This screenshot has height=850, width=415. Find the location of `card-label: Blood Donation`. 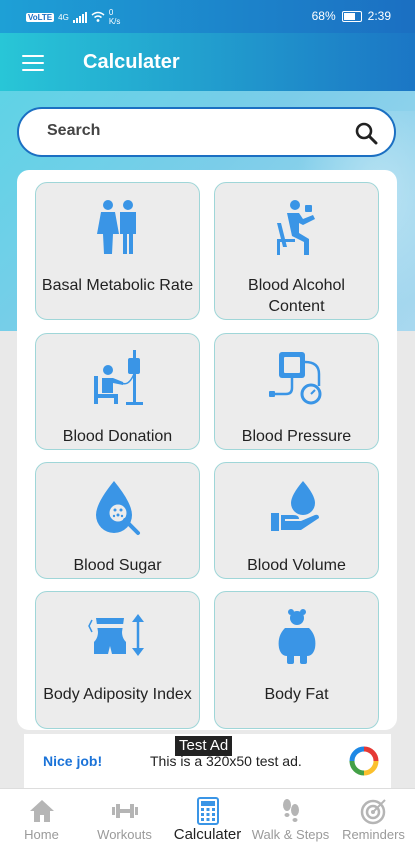

card-label: Blood Donation is located at coordinates (117, 436).